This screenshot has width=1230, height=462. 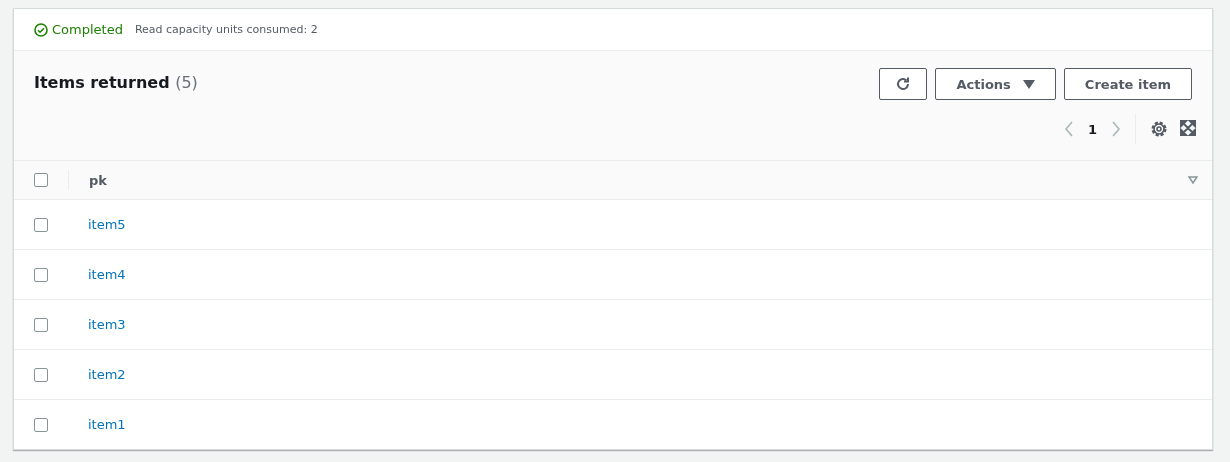 I want to click on status-text: Completed, so click(x=87, y=29).